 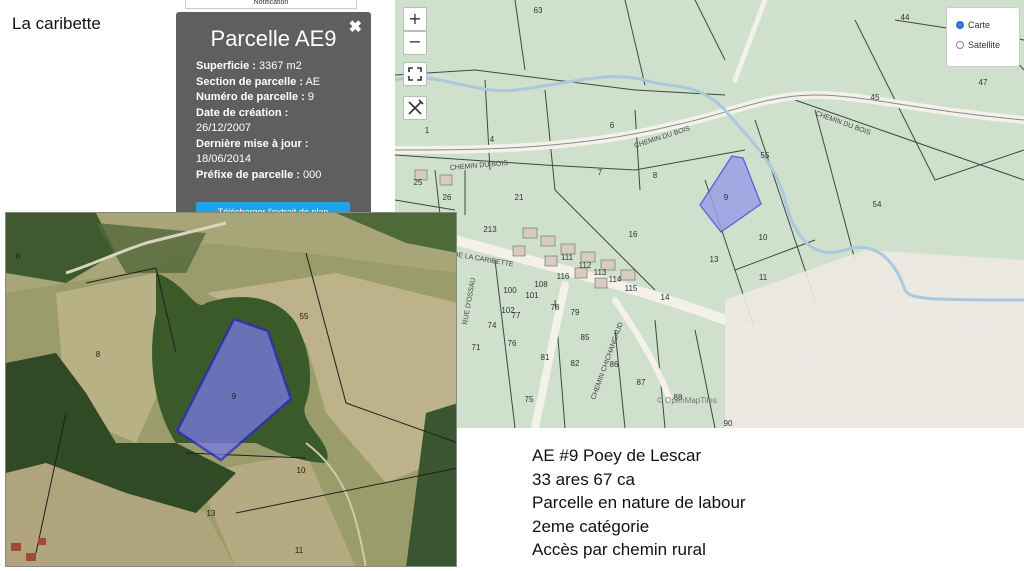 What do you see at coordinates (555, 307) in the screenshot?
I see `svg-text: 78` at bounding box center [555, 307].